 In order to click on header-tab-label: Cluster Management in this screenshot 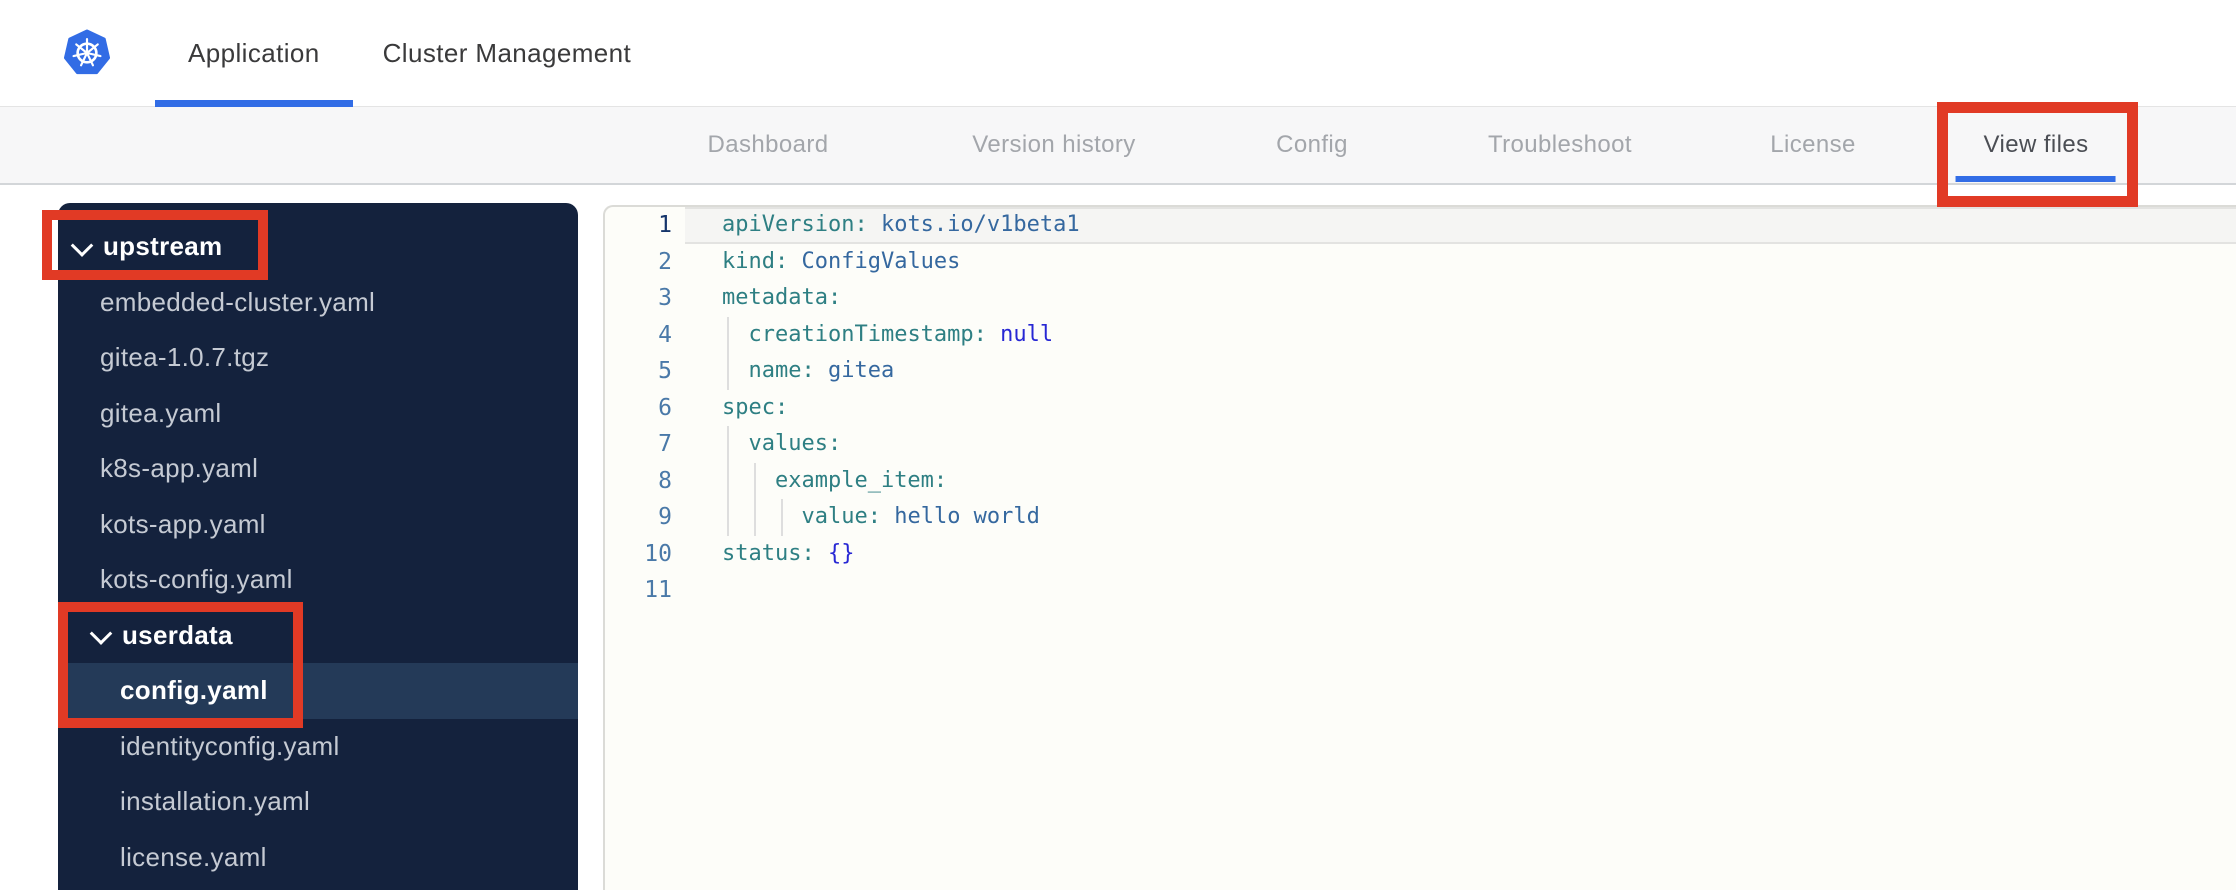, I will do `click(507, 53)`.